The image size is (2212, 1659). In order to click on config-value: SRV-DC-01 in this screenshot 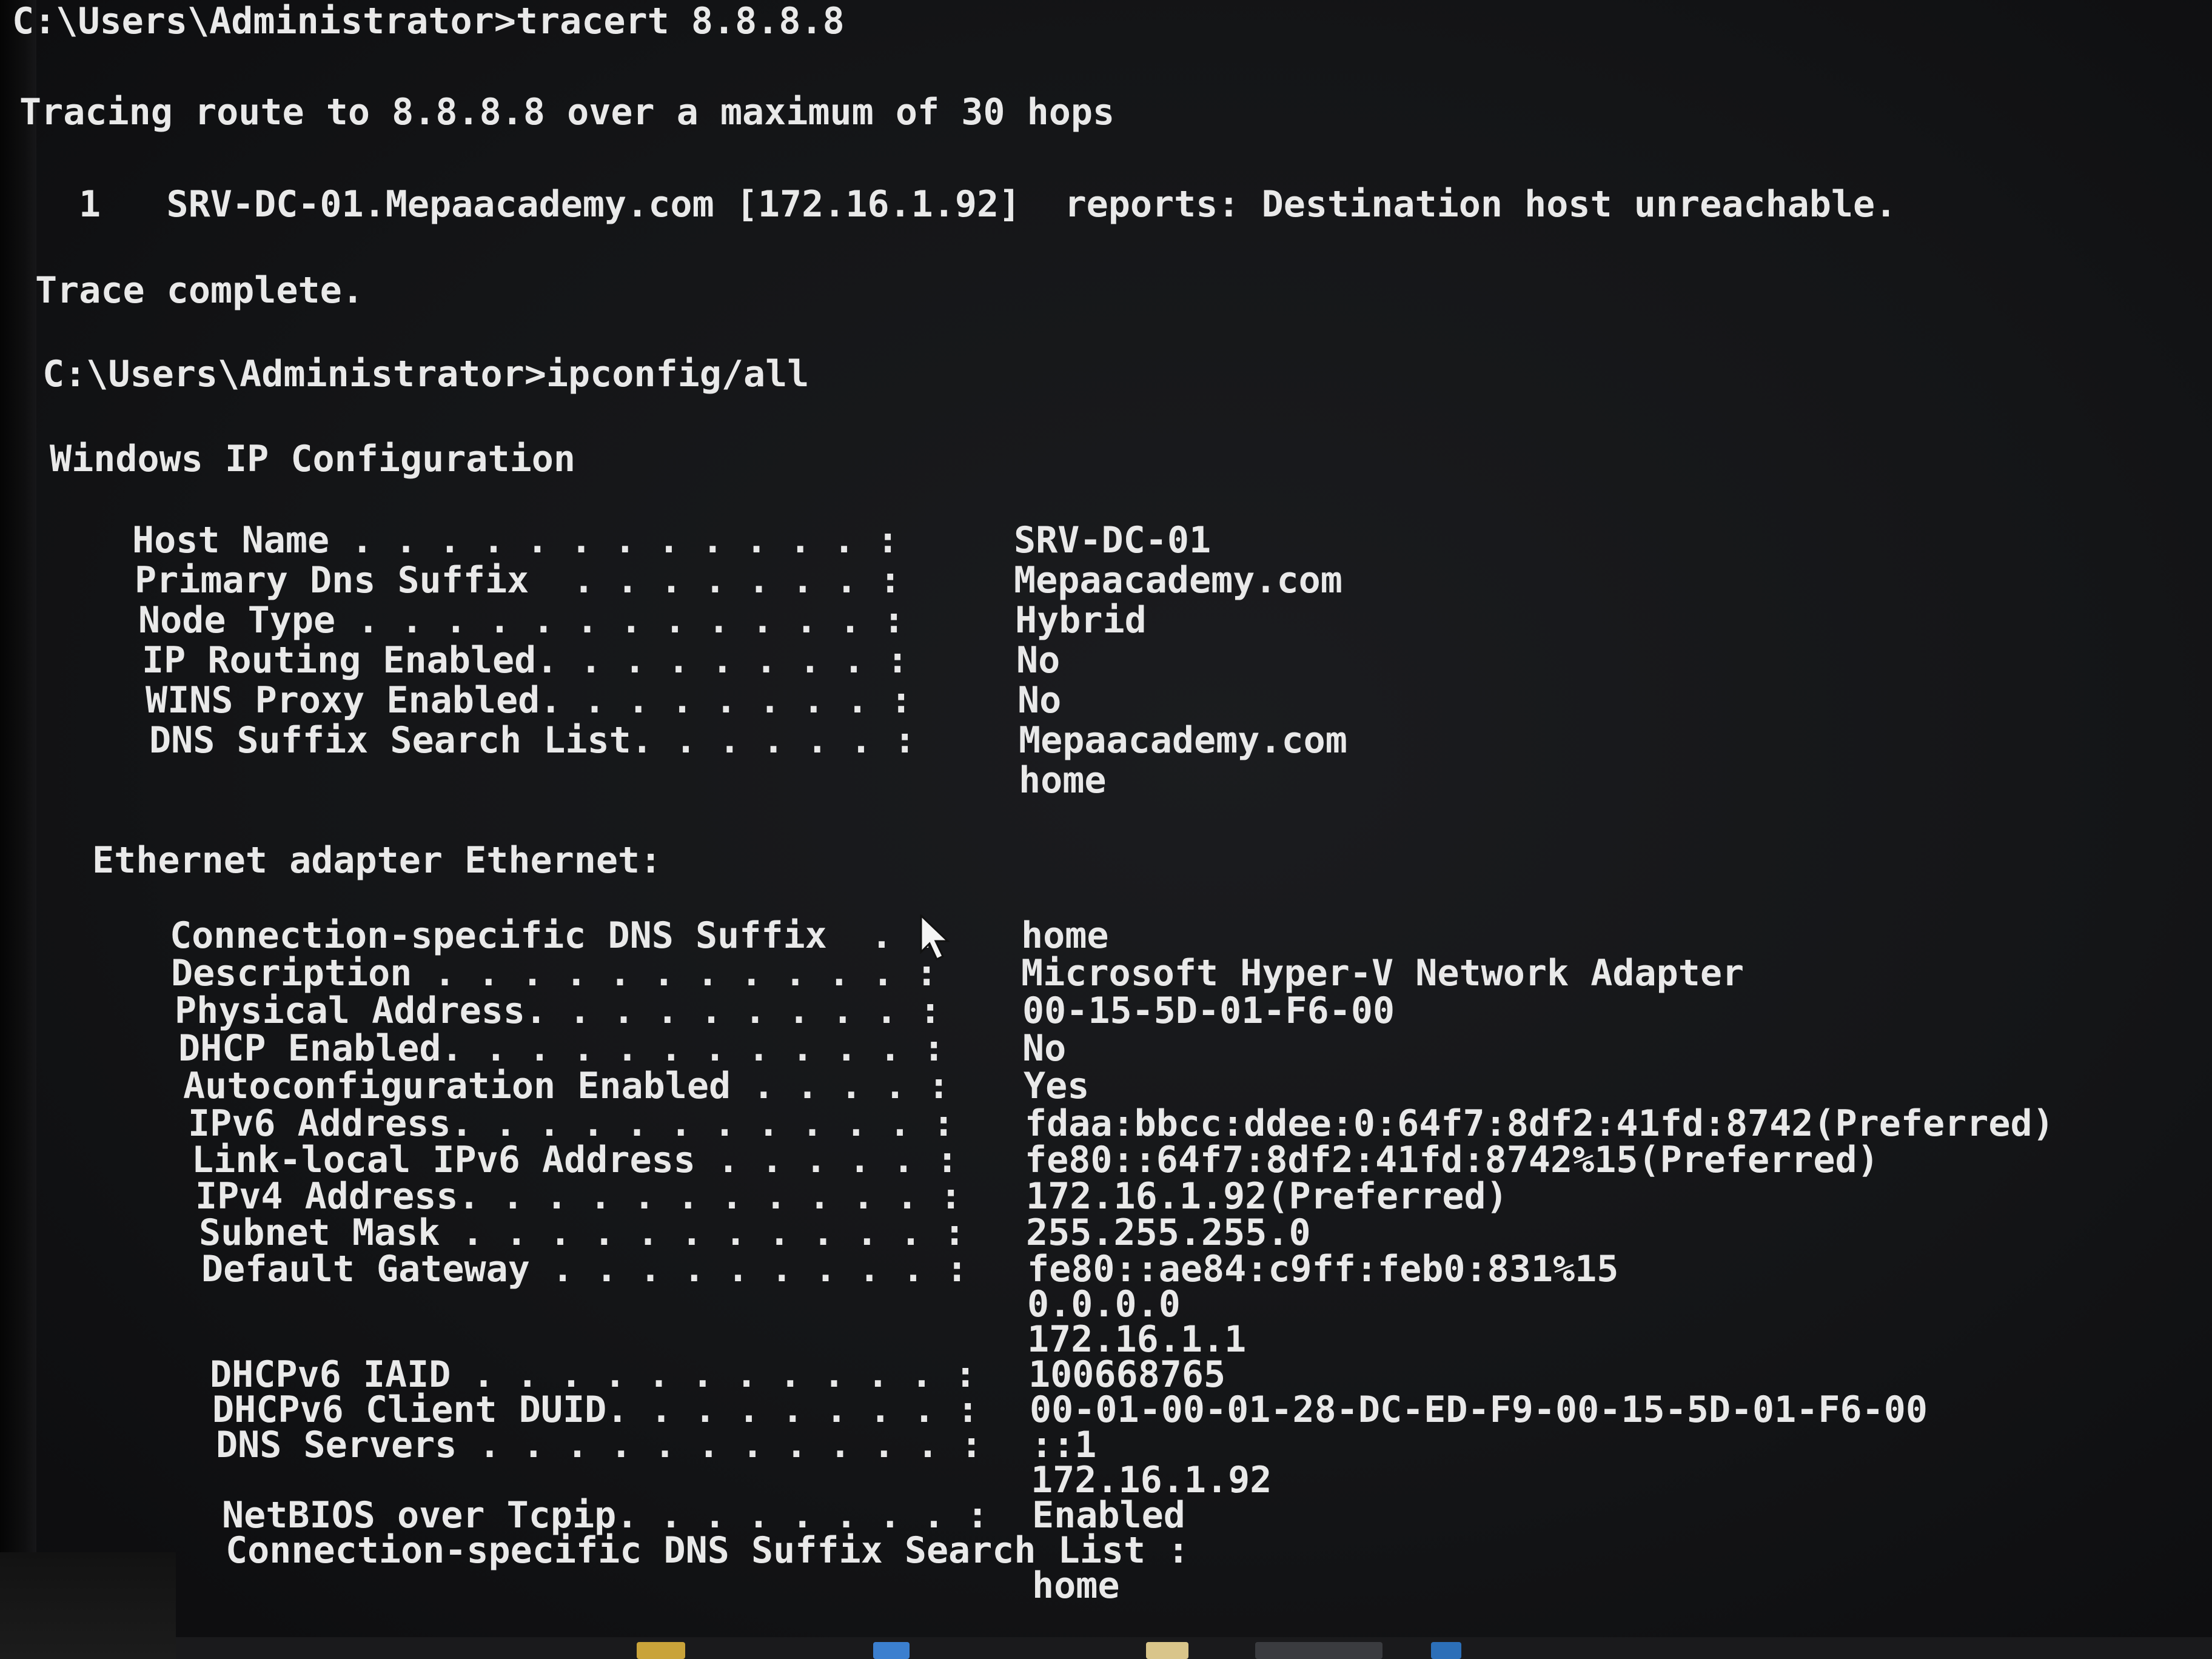, I will do `click(1113, 540)`.